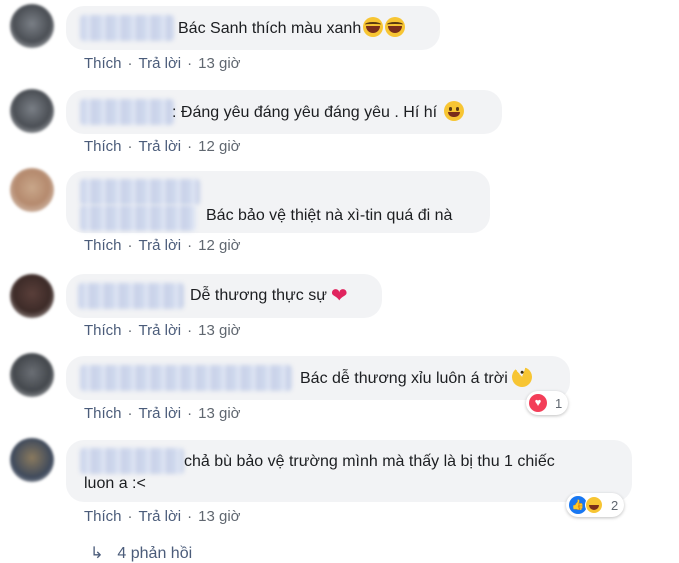 The width and height of the screenshot is (679, 563). I want to click on smiling-emoji-icon, so click(453, 111).